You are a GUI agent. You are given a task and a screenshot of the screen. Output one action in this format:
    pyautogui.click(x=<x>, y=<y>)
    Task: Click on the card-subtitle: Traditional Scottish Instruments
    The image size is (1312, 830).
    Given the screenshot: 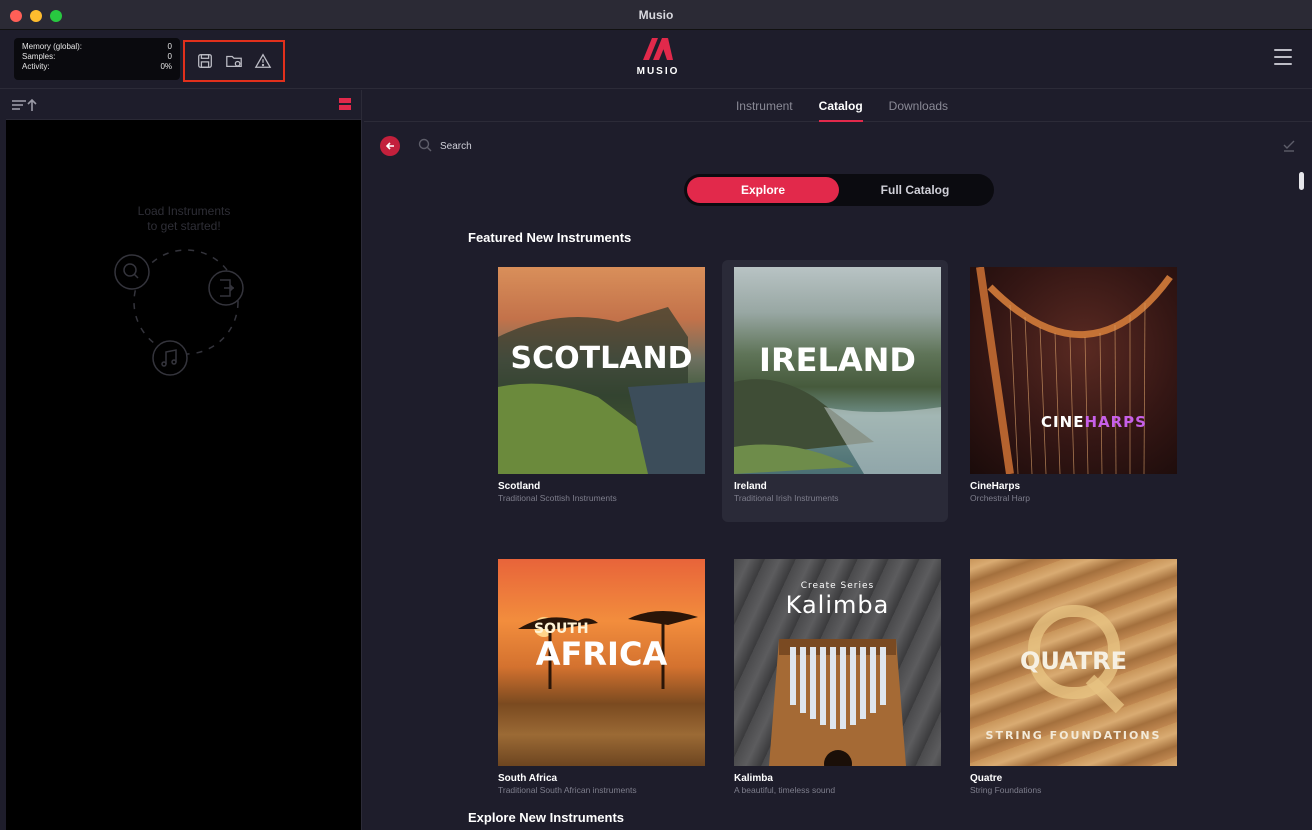 What is the action you would take?
    pyautogui.click(x=557, y=498)
    